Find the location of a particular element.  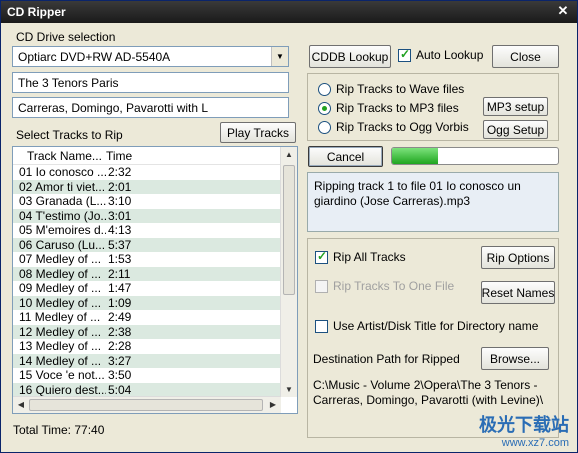

auto-lookup-check-icon is located at coordinates (404, 54).